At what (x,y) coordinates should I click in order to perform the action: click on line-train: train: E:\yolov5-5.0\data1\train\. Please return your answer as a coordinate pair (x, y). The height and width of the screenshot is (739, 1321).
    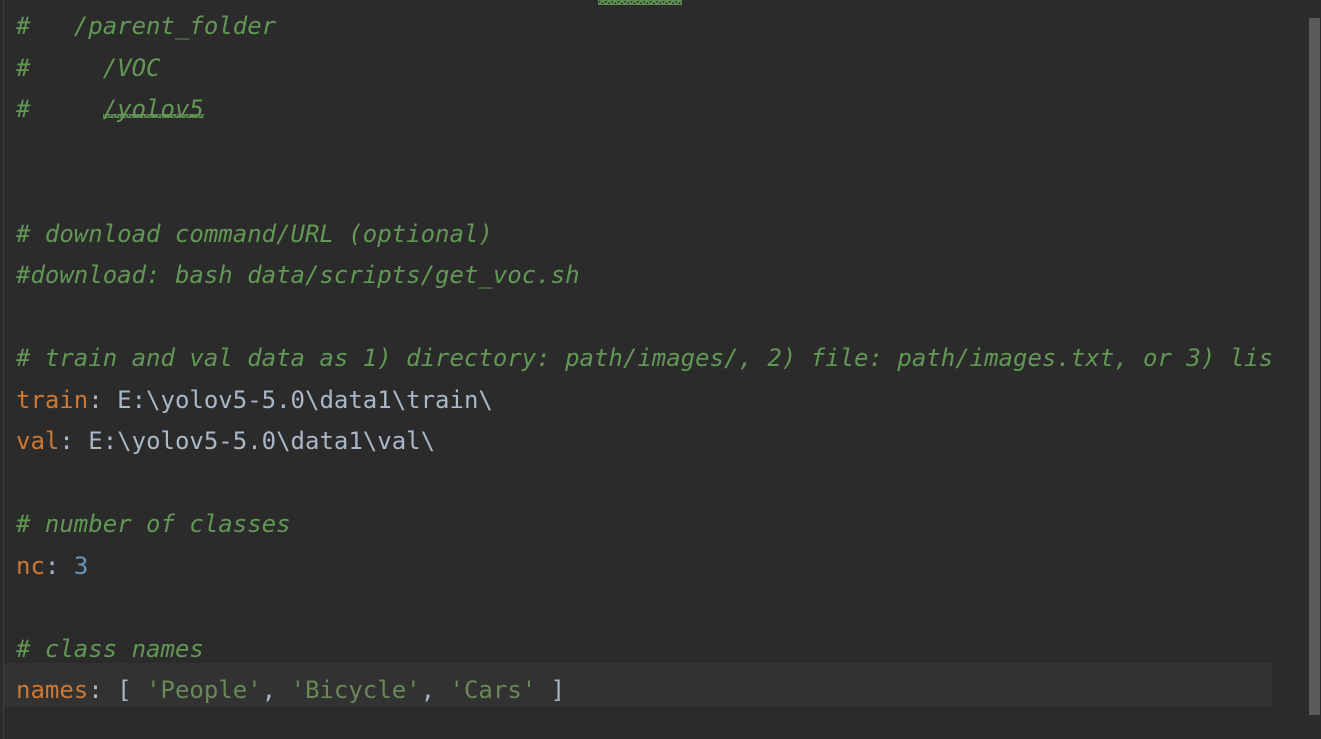
    Looking at the image, I should click on (254, 401).